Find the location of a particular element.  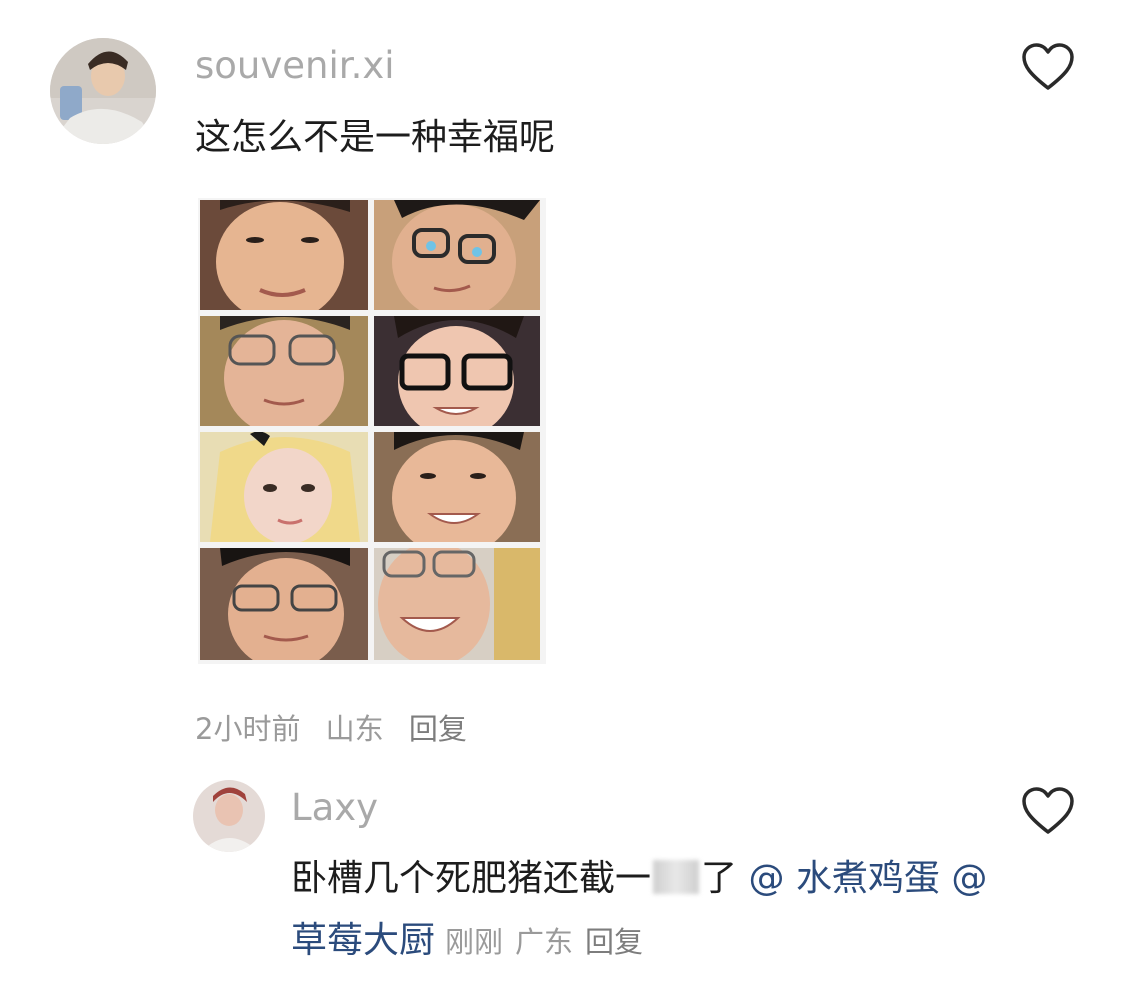

comment-location: 山东 is located at coordinates (354, 729).